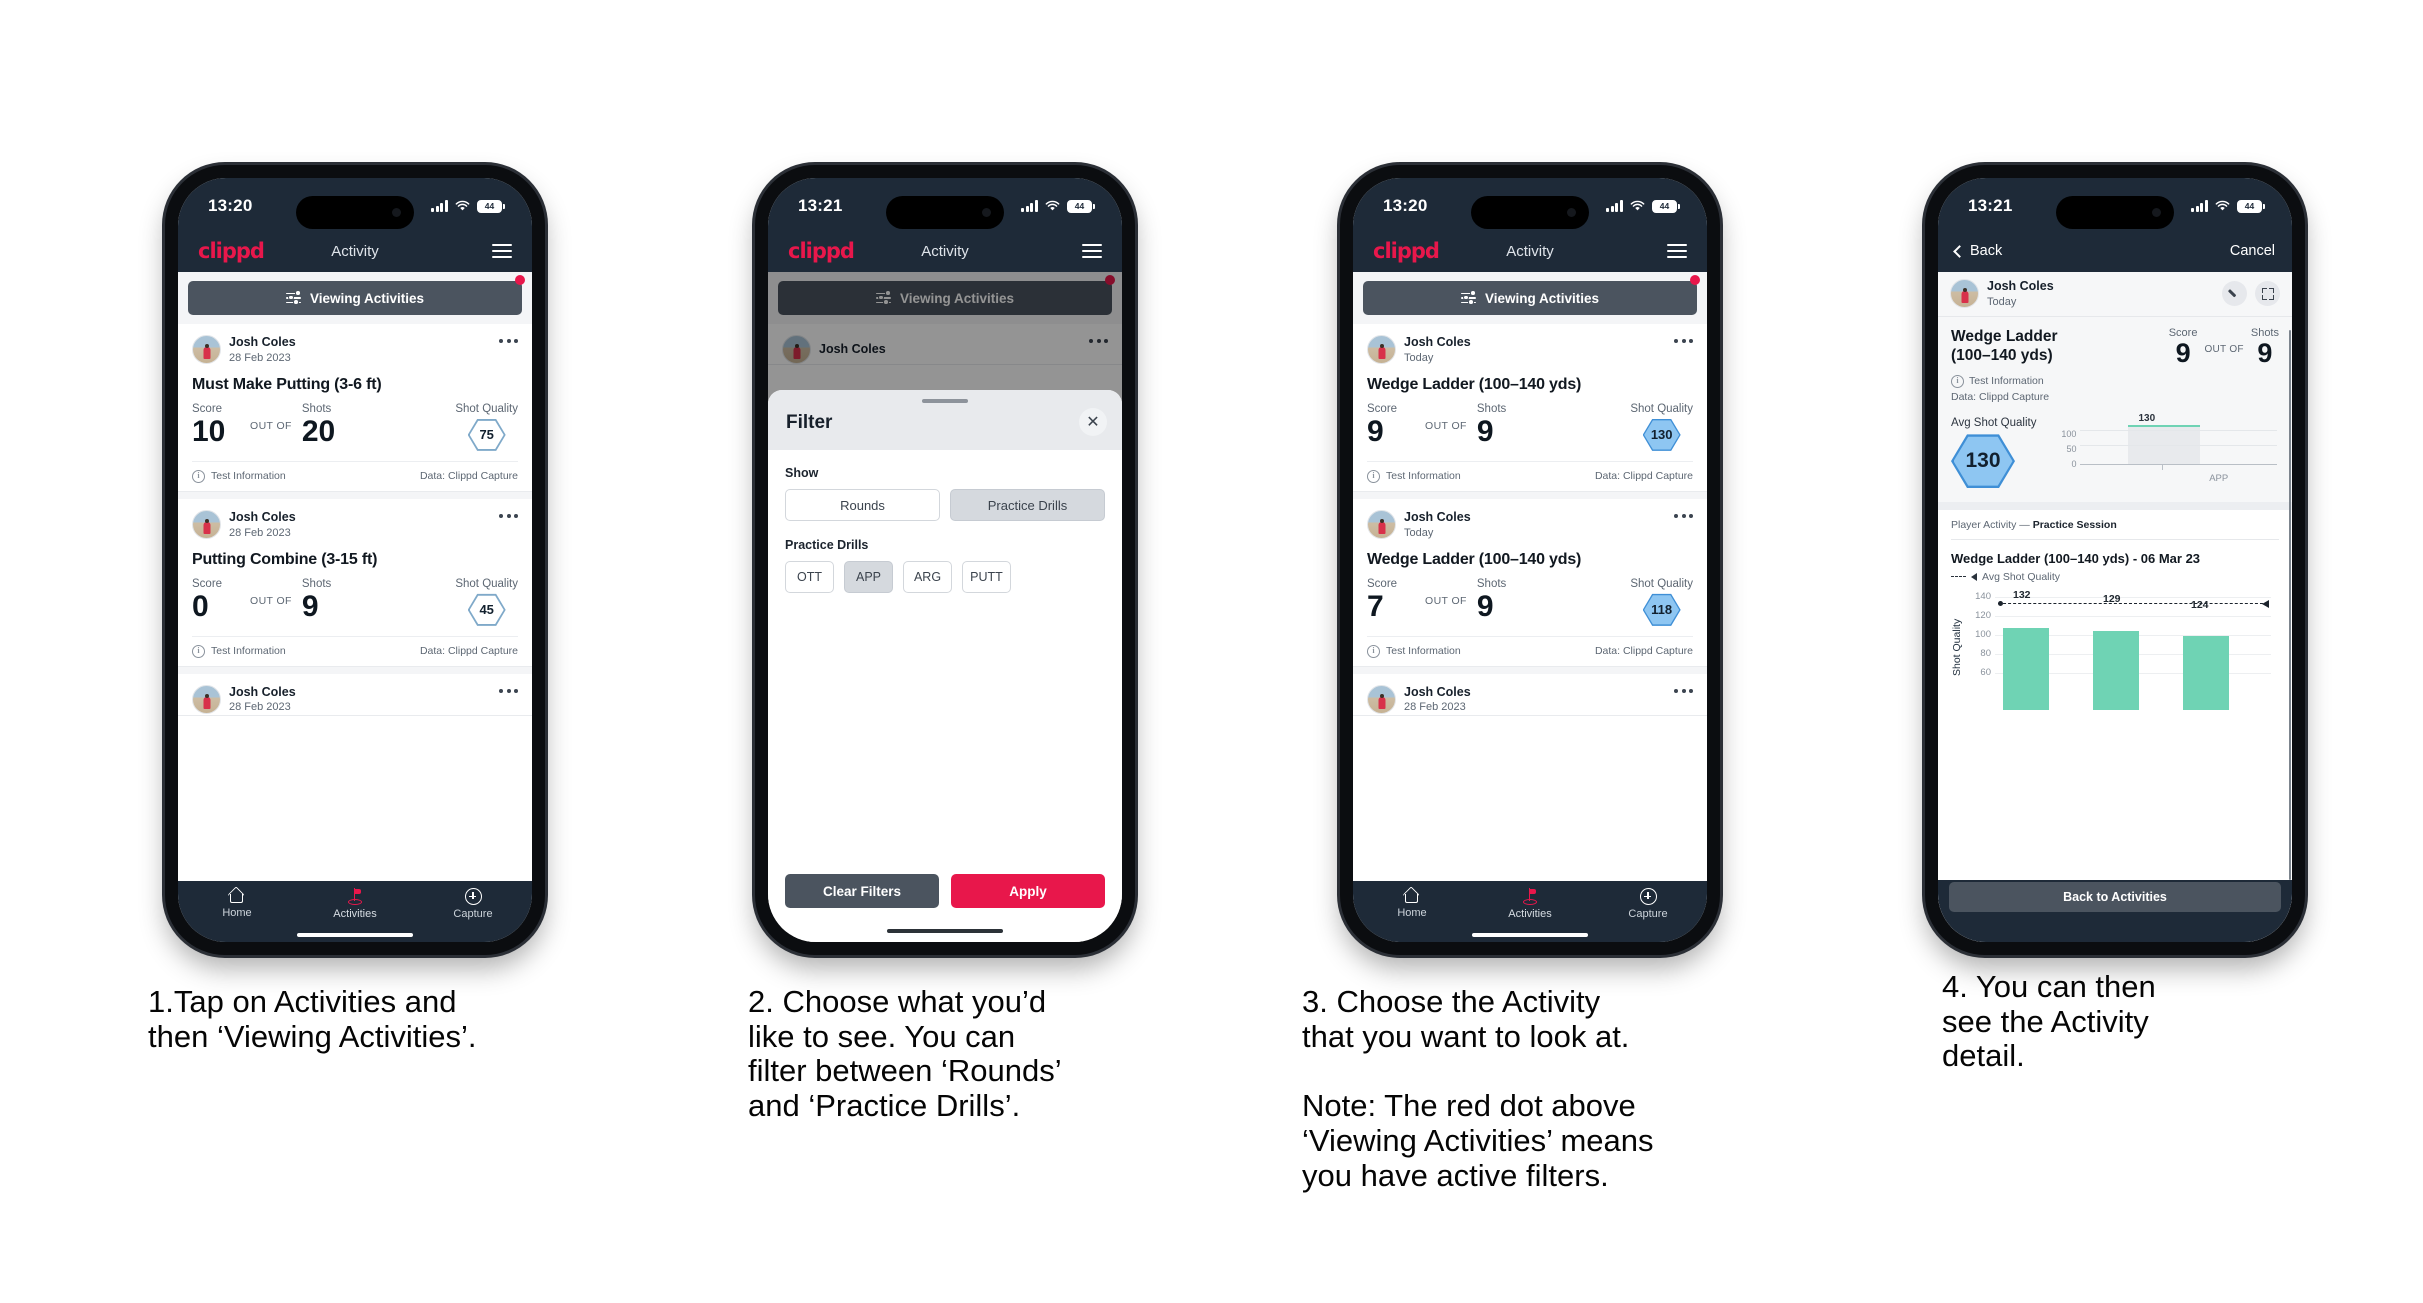  Describe the element at coordinates (2115, 251) in the screenshot. I see `phone-4-nav-bar: Back Cancel` at that location.